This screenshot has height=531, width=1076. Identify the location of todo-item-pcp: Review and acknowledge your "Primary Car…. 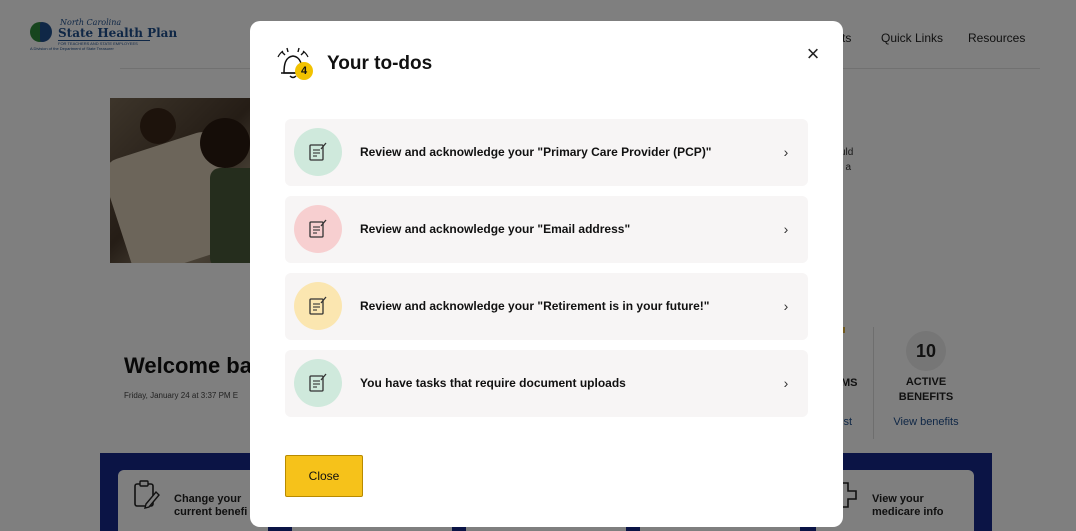
(546, 152).